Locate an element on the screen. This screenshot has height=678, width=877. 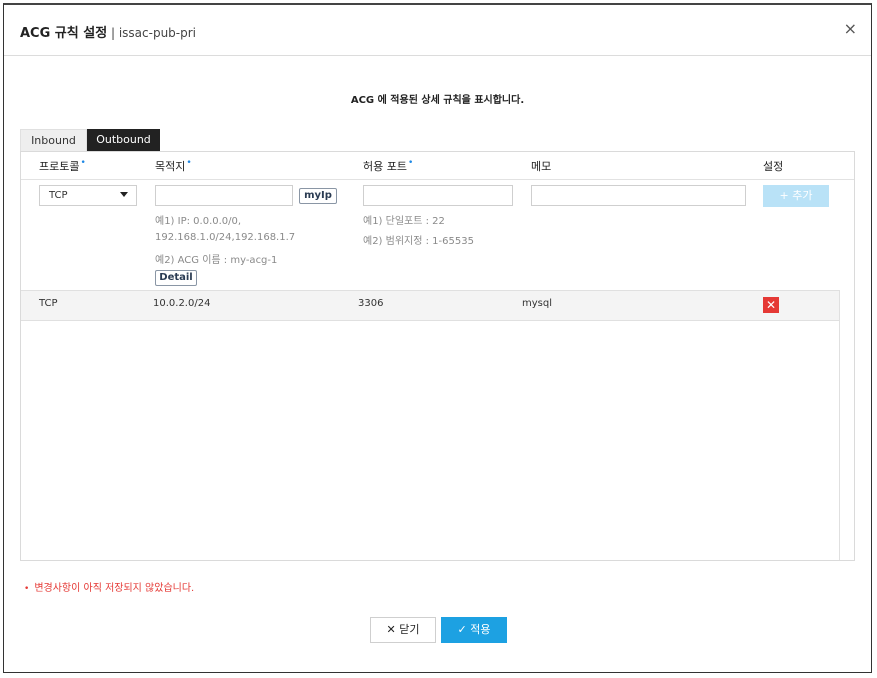
detail-button: Detail is located at coordinates (176, 278).